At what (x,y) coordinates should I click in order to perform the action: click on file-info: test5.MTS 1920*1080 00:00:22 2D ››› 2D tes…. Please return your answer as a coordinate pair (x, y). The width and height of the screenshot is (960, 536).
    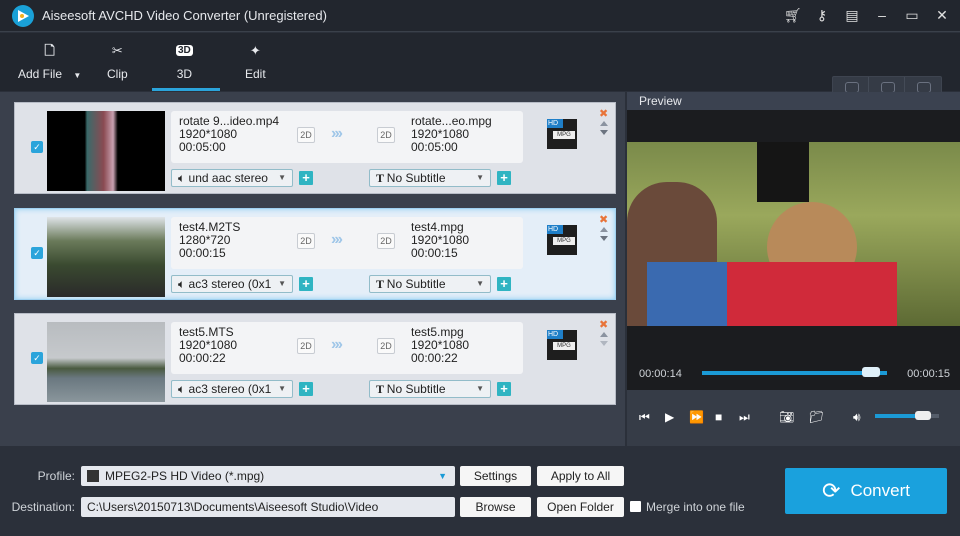
    Looking at the image, I should click on (347, 348).